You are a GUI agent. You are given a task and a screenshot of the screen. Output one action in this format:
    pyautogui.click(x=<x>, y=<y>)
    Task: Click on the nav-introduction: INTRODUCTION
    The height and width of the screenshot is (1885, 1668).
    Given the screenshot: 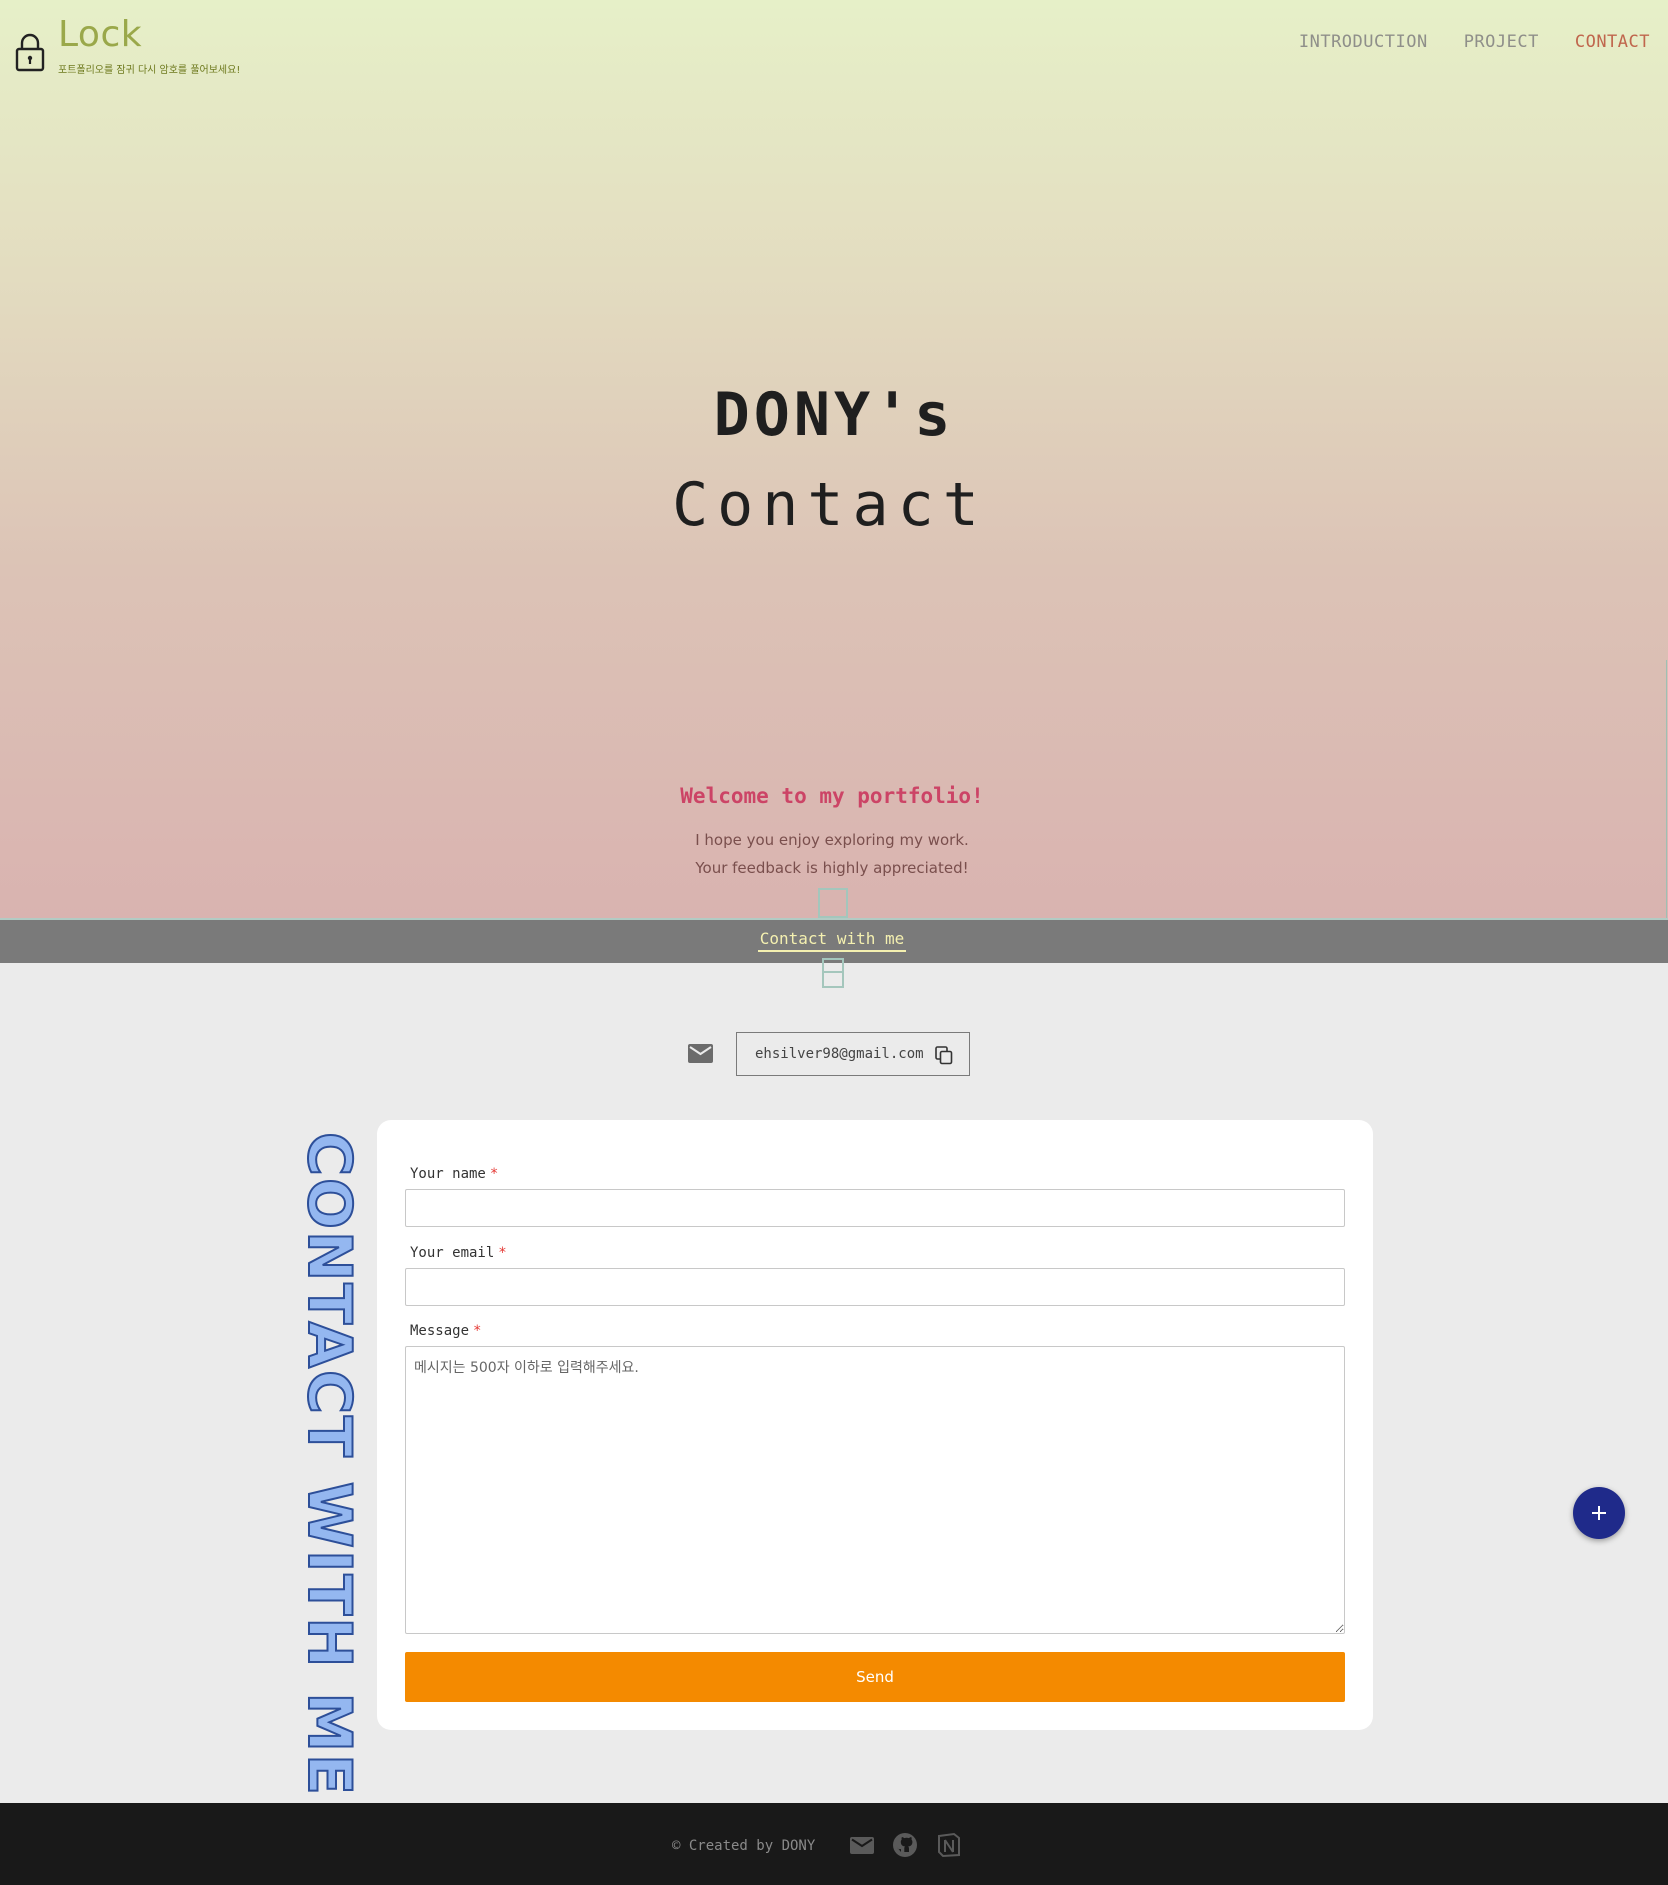 What is the action you would take?
    pyautogui.click(x=1363, y=42)
    